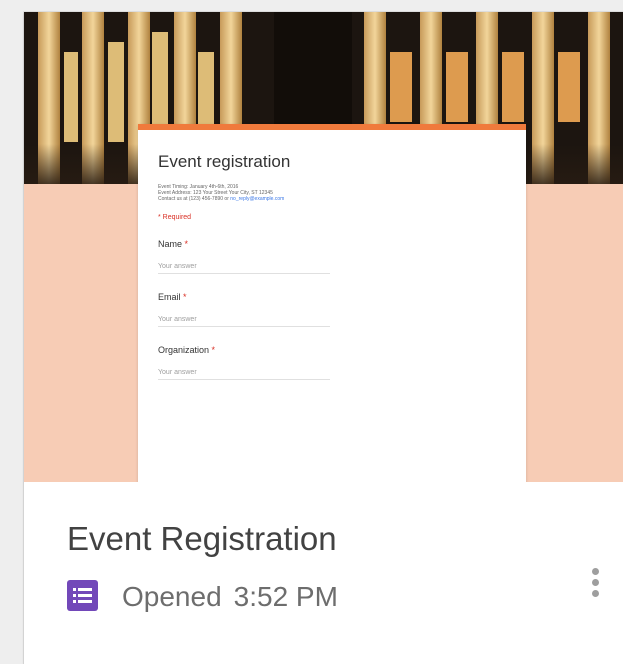 The width and height of the screenshot is (623, 664). What do you see at coordinates (175, 217) in the screenshot?
I see `required-note: * Required` at bounding box center [175, 217].